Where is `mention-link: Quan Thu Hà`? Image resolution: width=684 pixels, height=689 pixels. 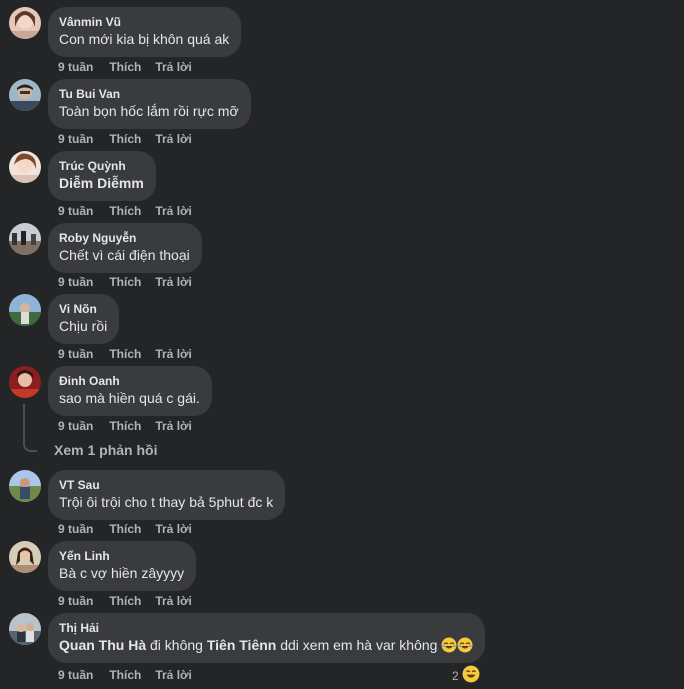
mention-link: Quan Thu Hà is located at coordinates (102, 645).